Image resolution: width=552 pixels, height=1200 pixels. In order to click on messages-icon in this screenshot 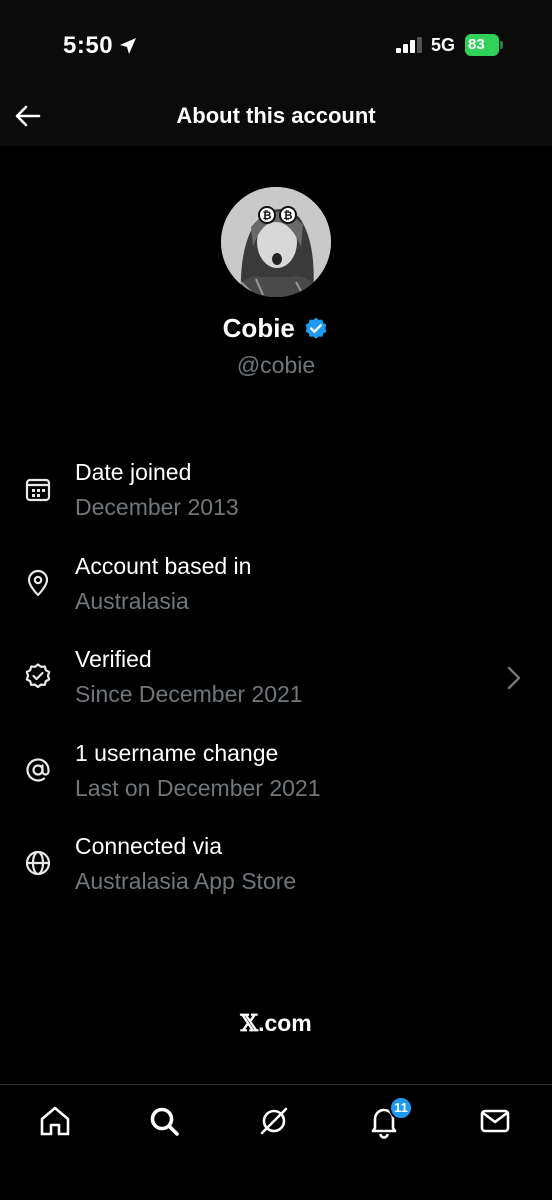, I will do `click(495, 1121)`.